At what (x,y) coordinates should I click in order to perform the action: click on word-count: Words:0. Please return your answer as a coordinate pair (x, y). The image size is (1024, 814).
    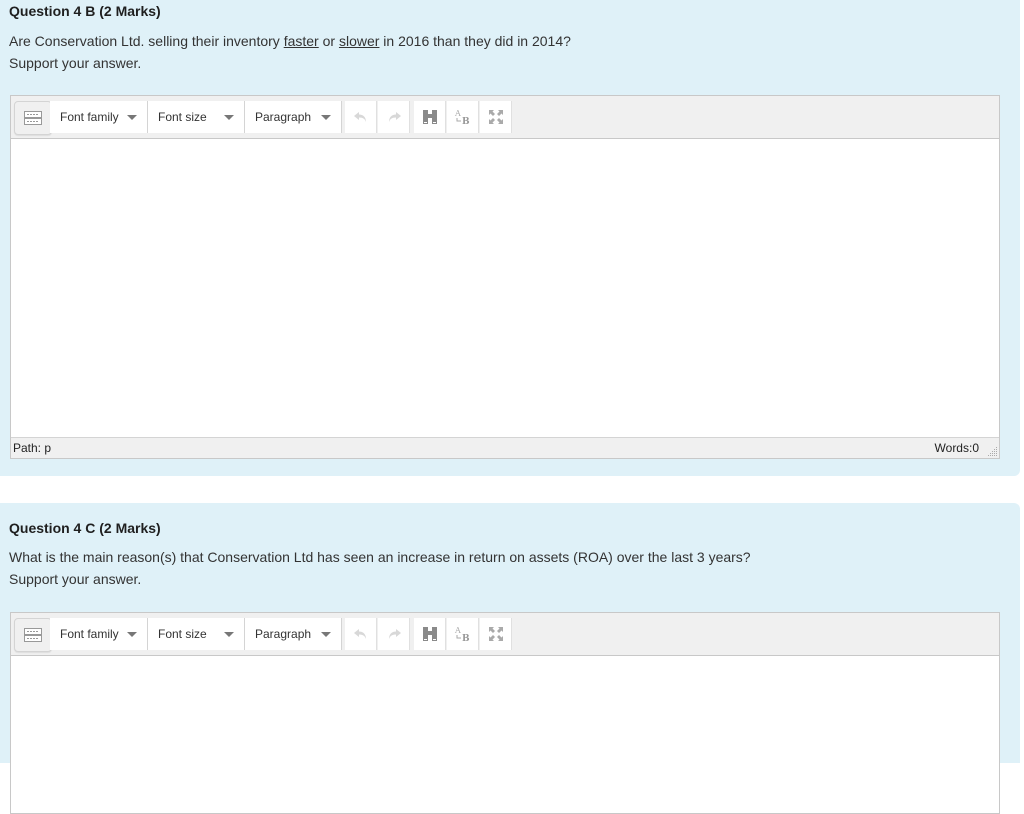
    Looking at the image, I should click on (956, 448).